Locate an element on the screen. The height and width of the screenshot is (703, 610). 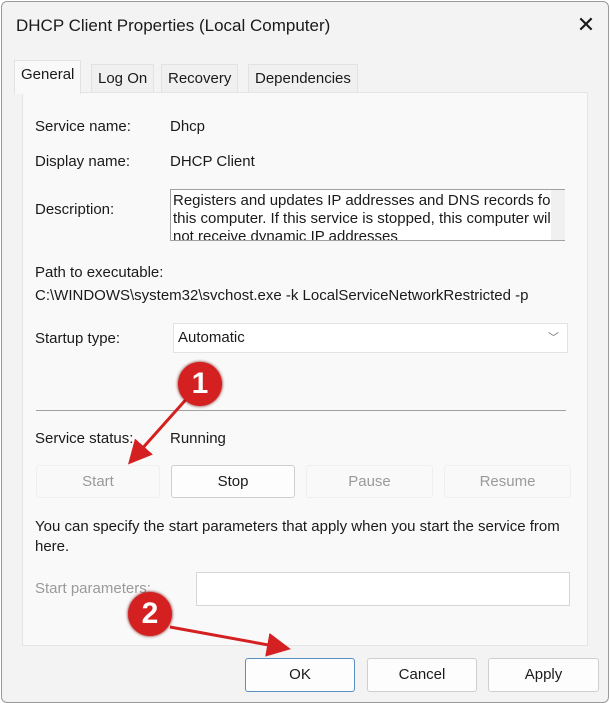
service-status-label: Service status: is located at coordinates (84, 438).